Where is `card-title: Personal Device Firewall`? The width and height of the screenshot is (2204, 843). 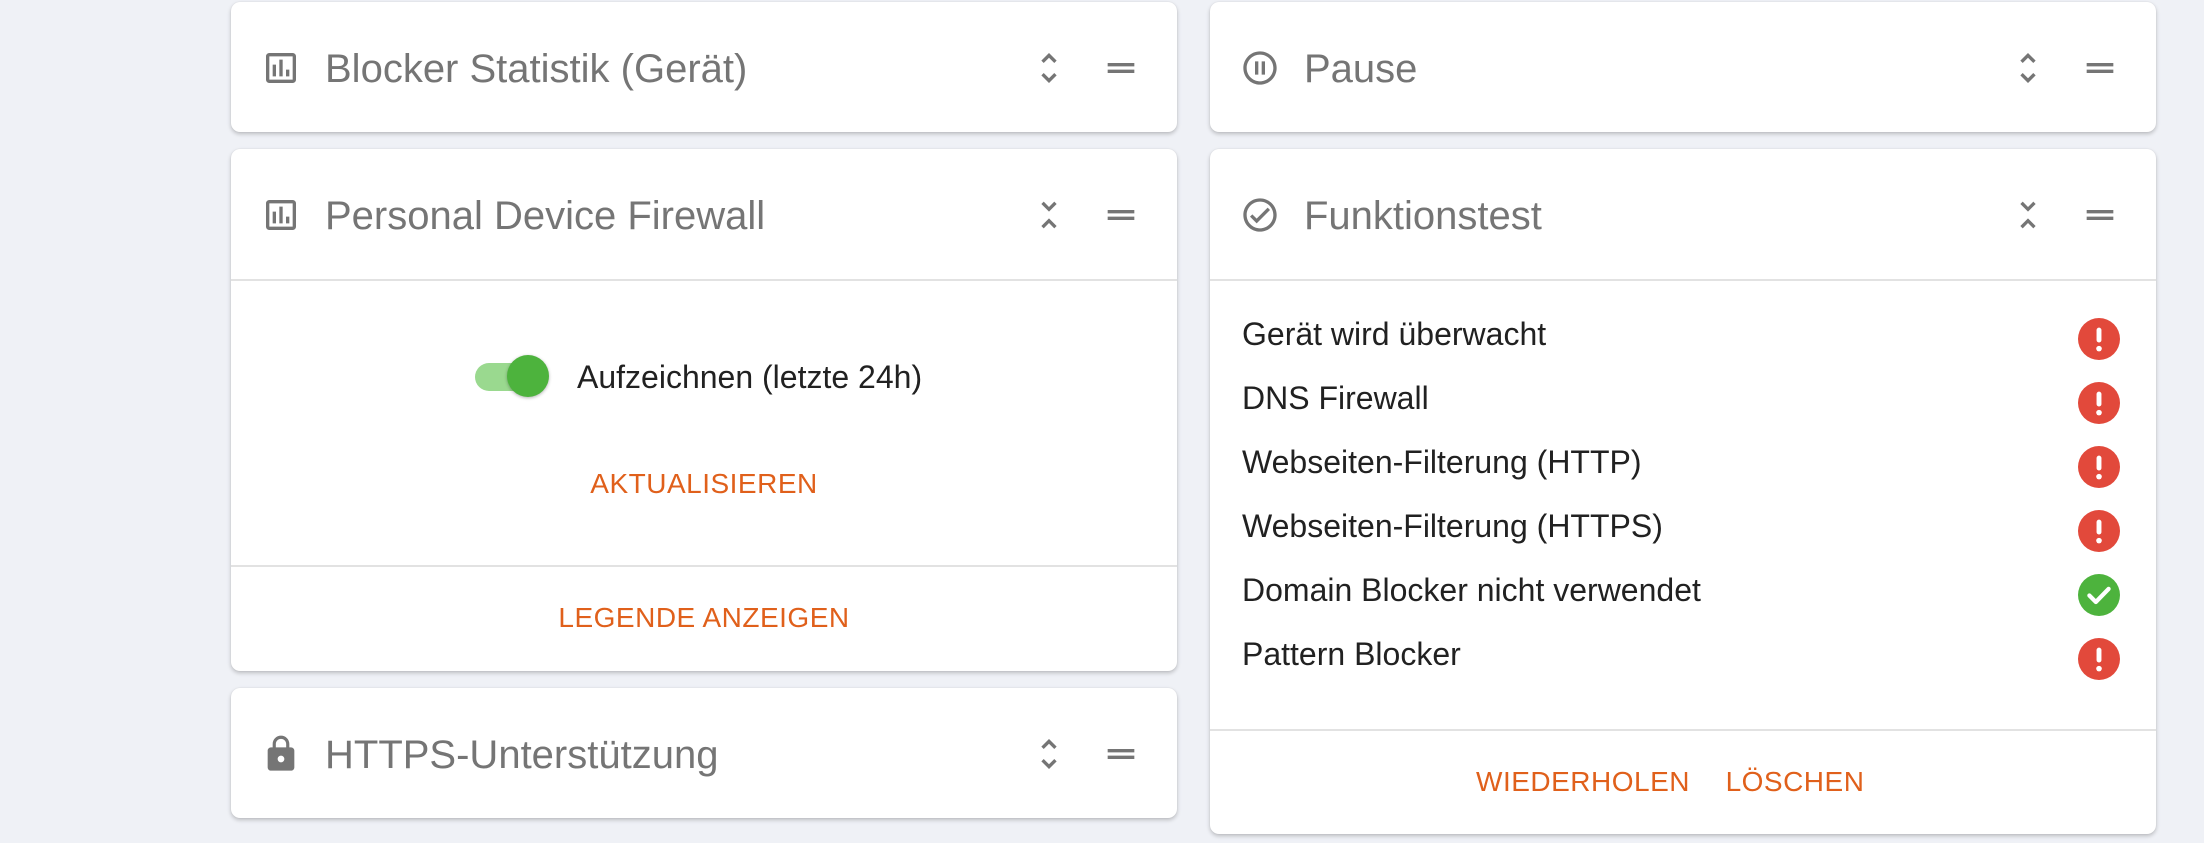
card-title: Personal Device Firewall is located at coordinates (545, 216).